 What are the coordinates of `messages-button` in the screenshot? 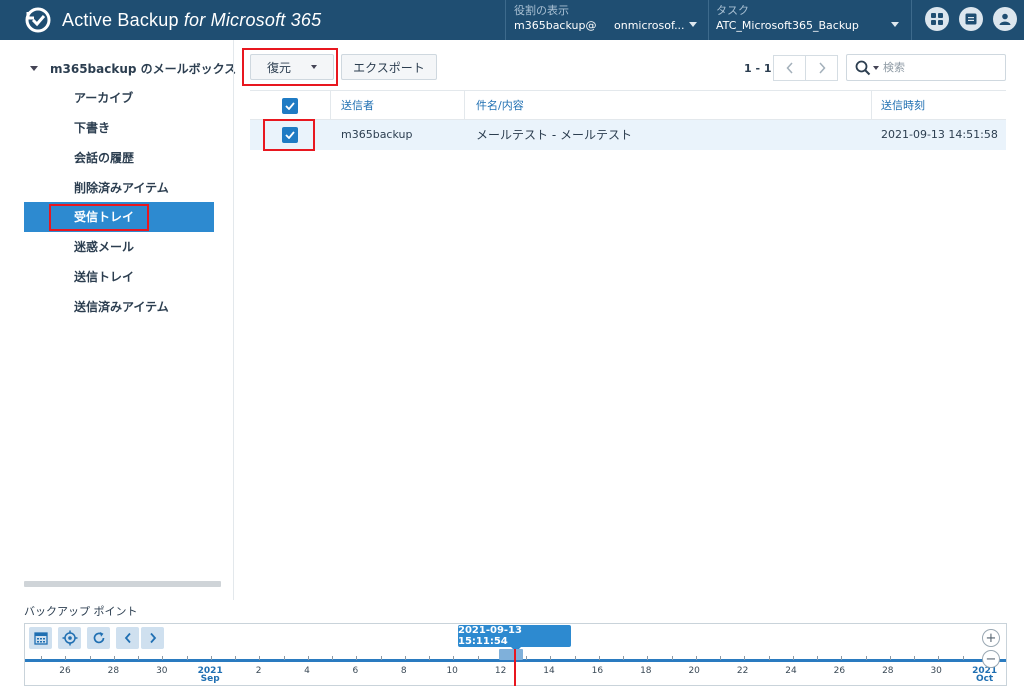 It's located at (971, 19).